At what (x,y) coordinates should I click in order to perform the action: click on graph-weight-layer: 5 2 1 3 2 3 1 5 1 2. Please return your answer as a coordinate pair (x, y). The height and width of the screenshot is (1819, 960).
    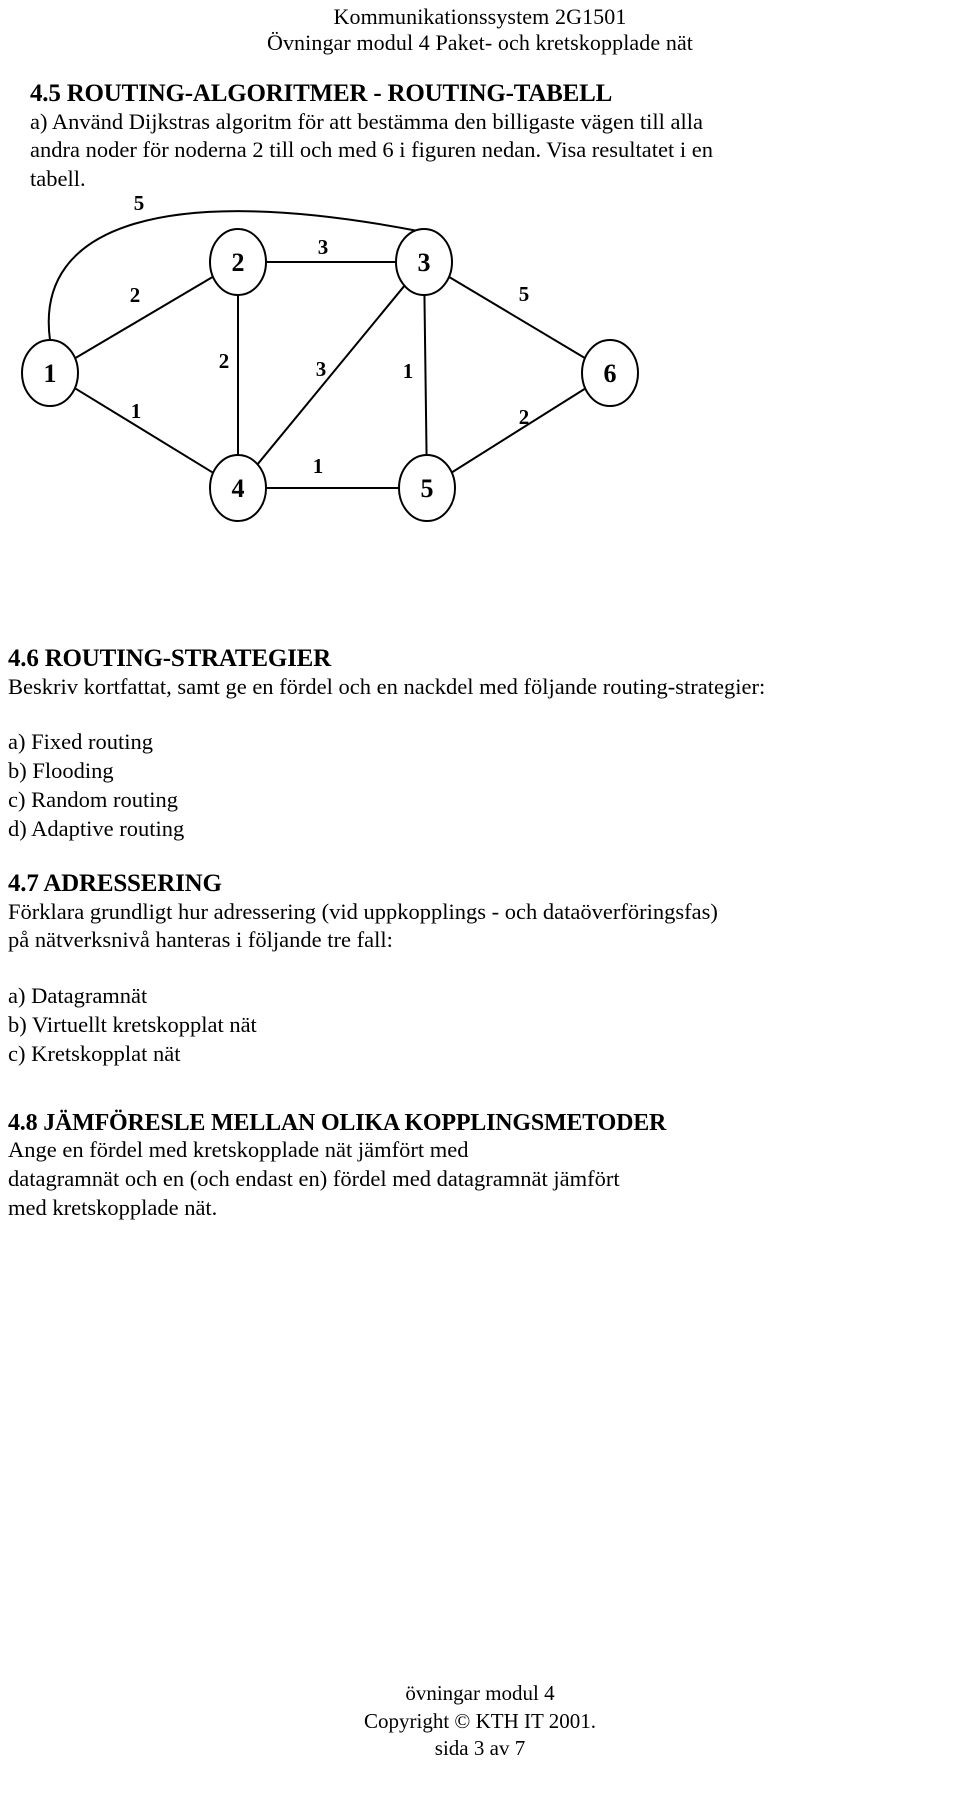
    Looking at the image, I should click on (330, 337).